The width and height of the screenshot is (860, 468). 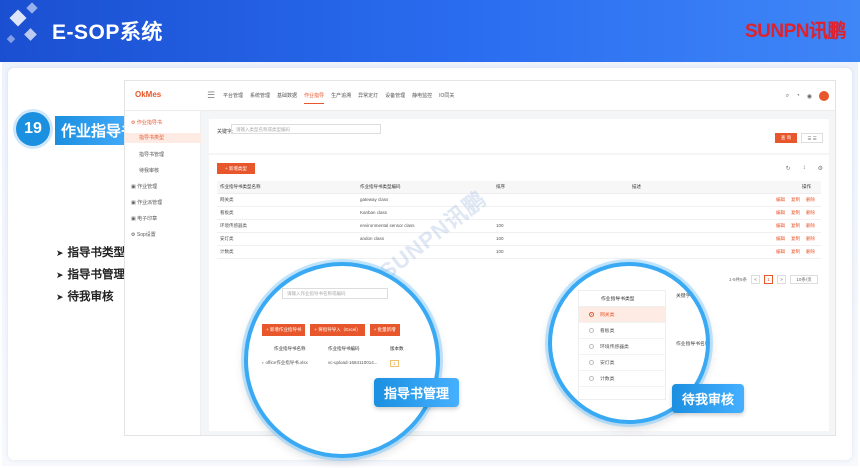 What do you see at coordinates (211, 95) in the screenshot?
I see `menu-toggle-icon: ☰` at bounding box center [211, 95].